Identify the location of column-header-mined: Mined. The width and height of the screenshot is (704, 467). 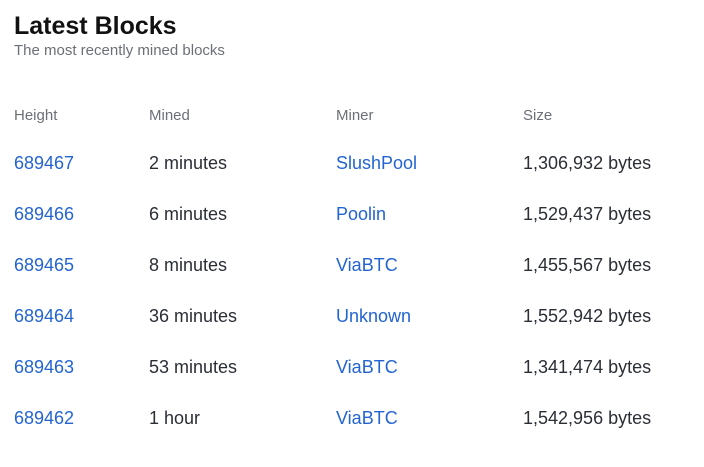
(169, 115).